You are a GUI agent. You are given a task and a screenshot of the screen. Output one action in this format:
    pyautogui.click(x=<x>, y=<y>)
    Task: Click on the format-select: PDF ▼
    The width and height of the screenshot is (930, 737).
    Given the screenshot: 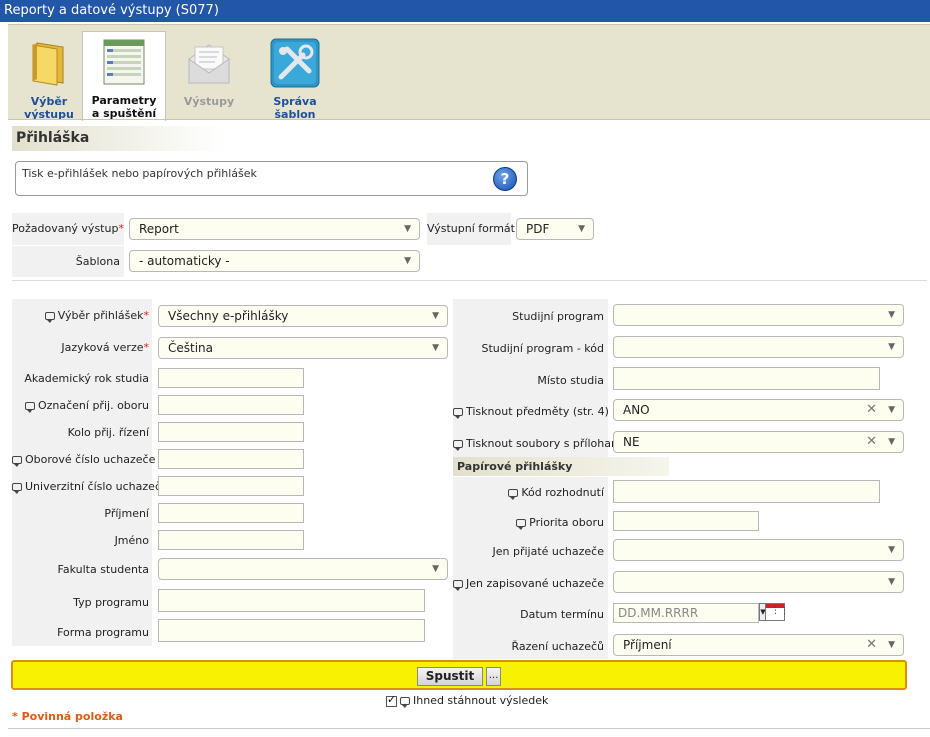 What is the action you would take?
    pyautogui.click(x=555, y=229)
    